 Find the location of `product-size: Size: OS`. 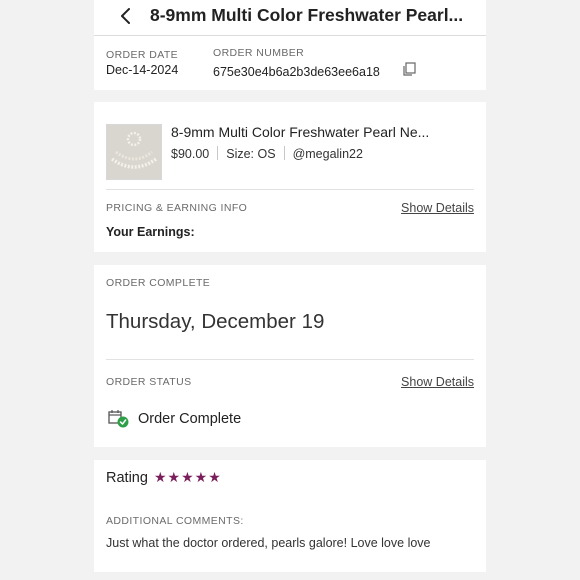

product-size: Size: OS is located at coordinates (251, 154).